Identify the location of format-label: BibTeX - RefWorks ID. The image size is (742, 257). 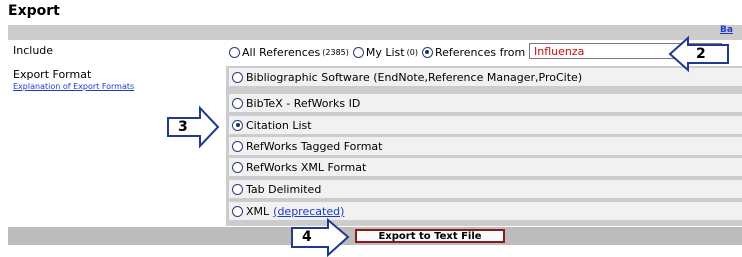
(303, 103).